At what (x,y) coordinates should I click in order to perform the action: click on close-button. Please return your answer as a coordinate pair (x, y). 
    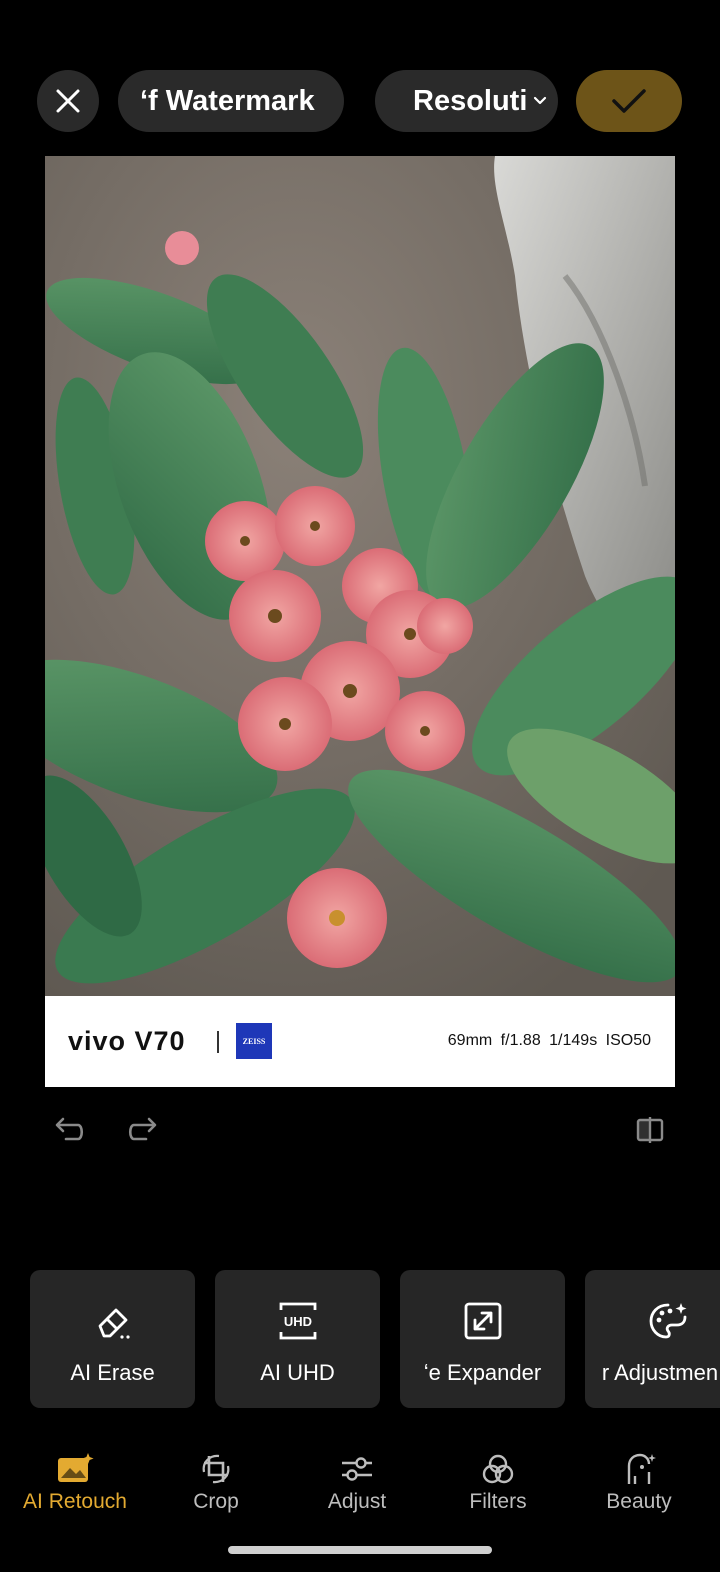
    Looking at the image, I should click on (68, 101).